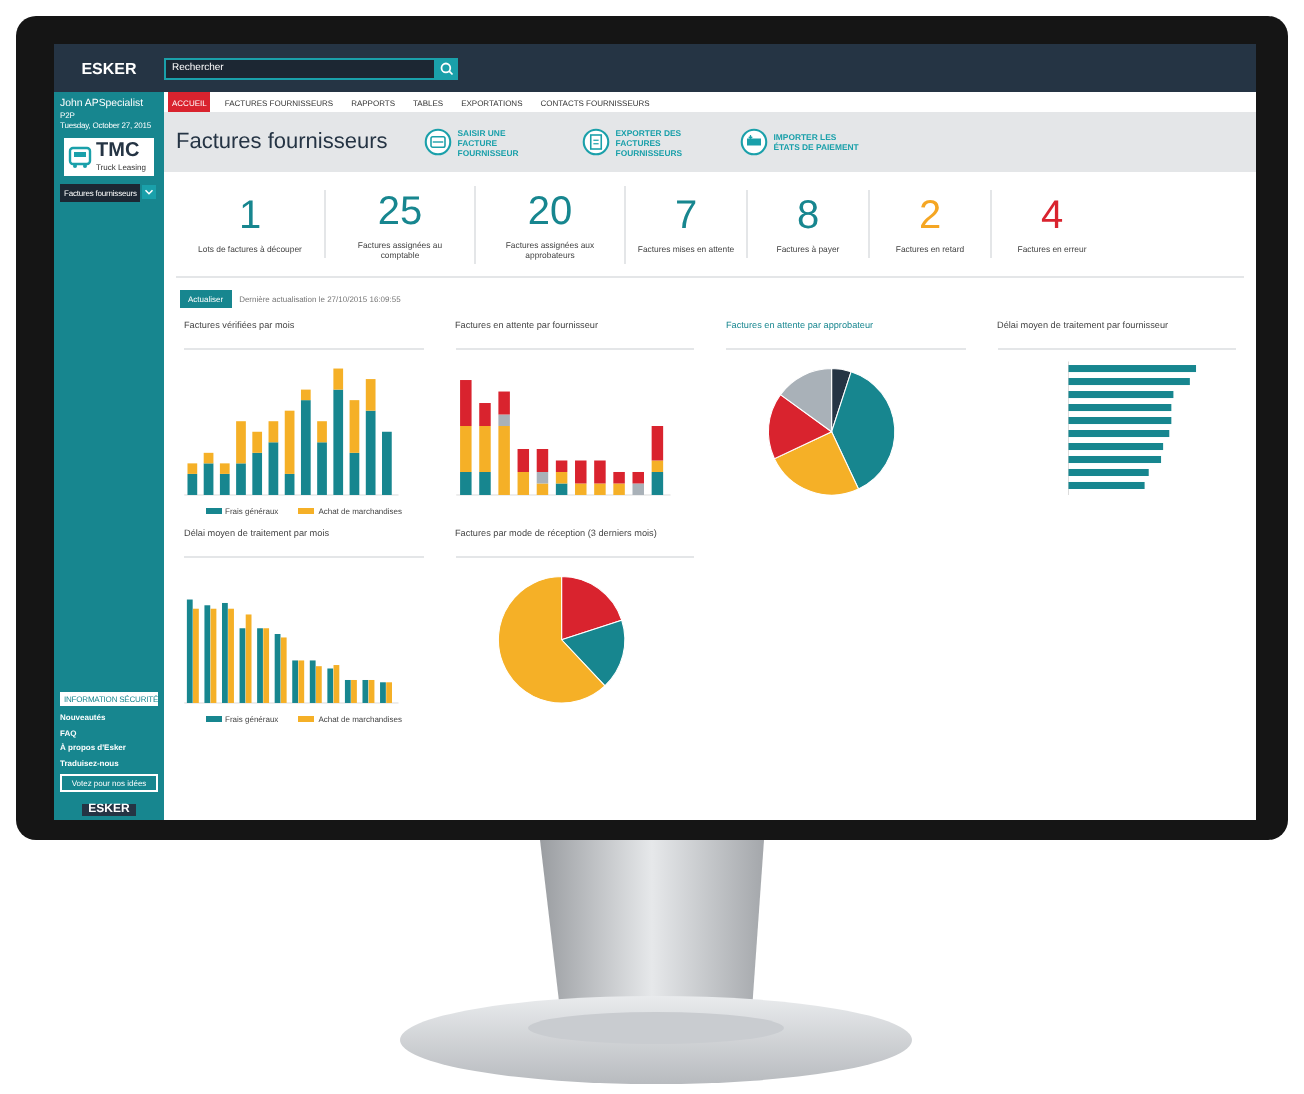  I want to click on document-icon, so click(595, 142).